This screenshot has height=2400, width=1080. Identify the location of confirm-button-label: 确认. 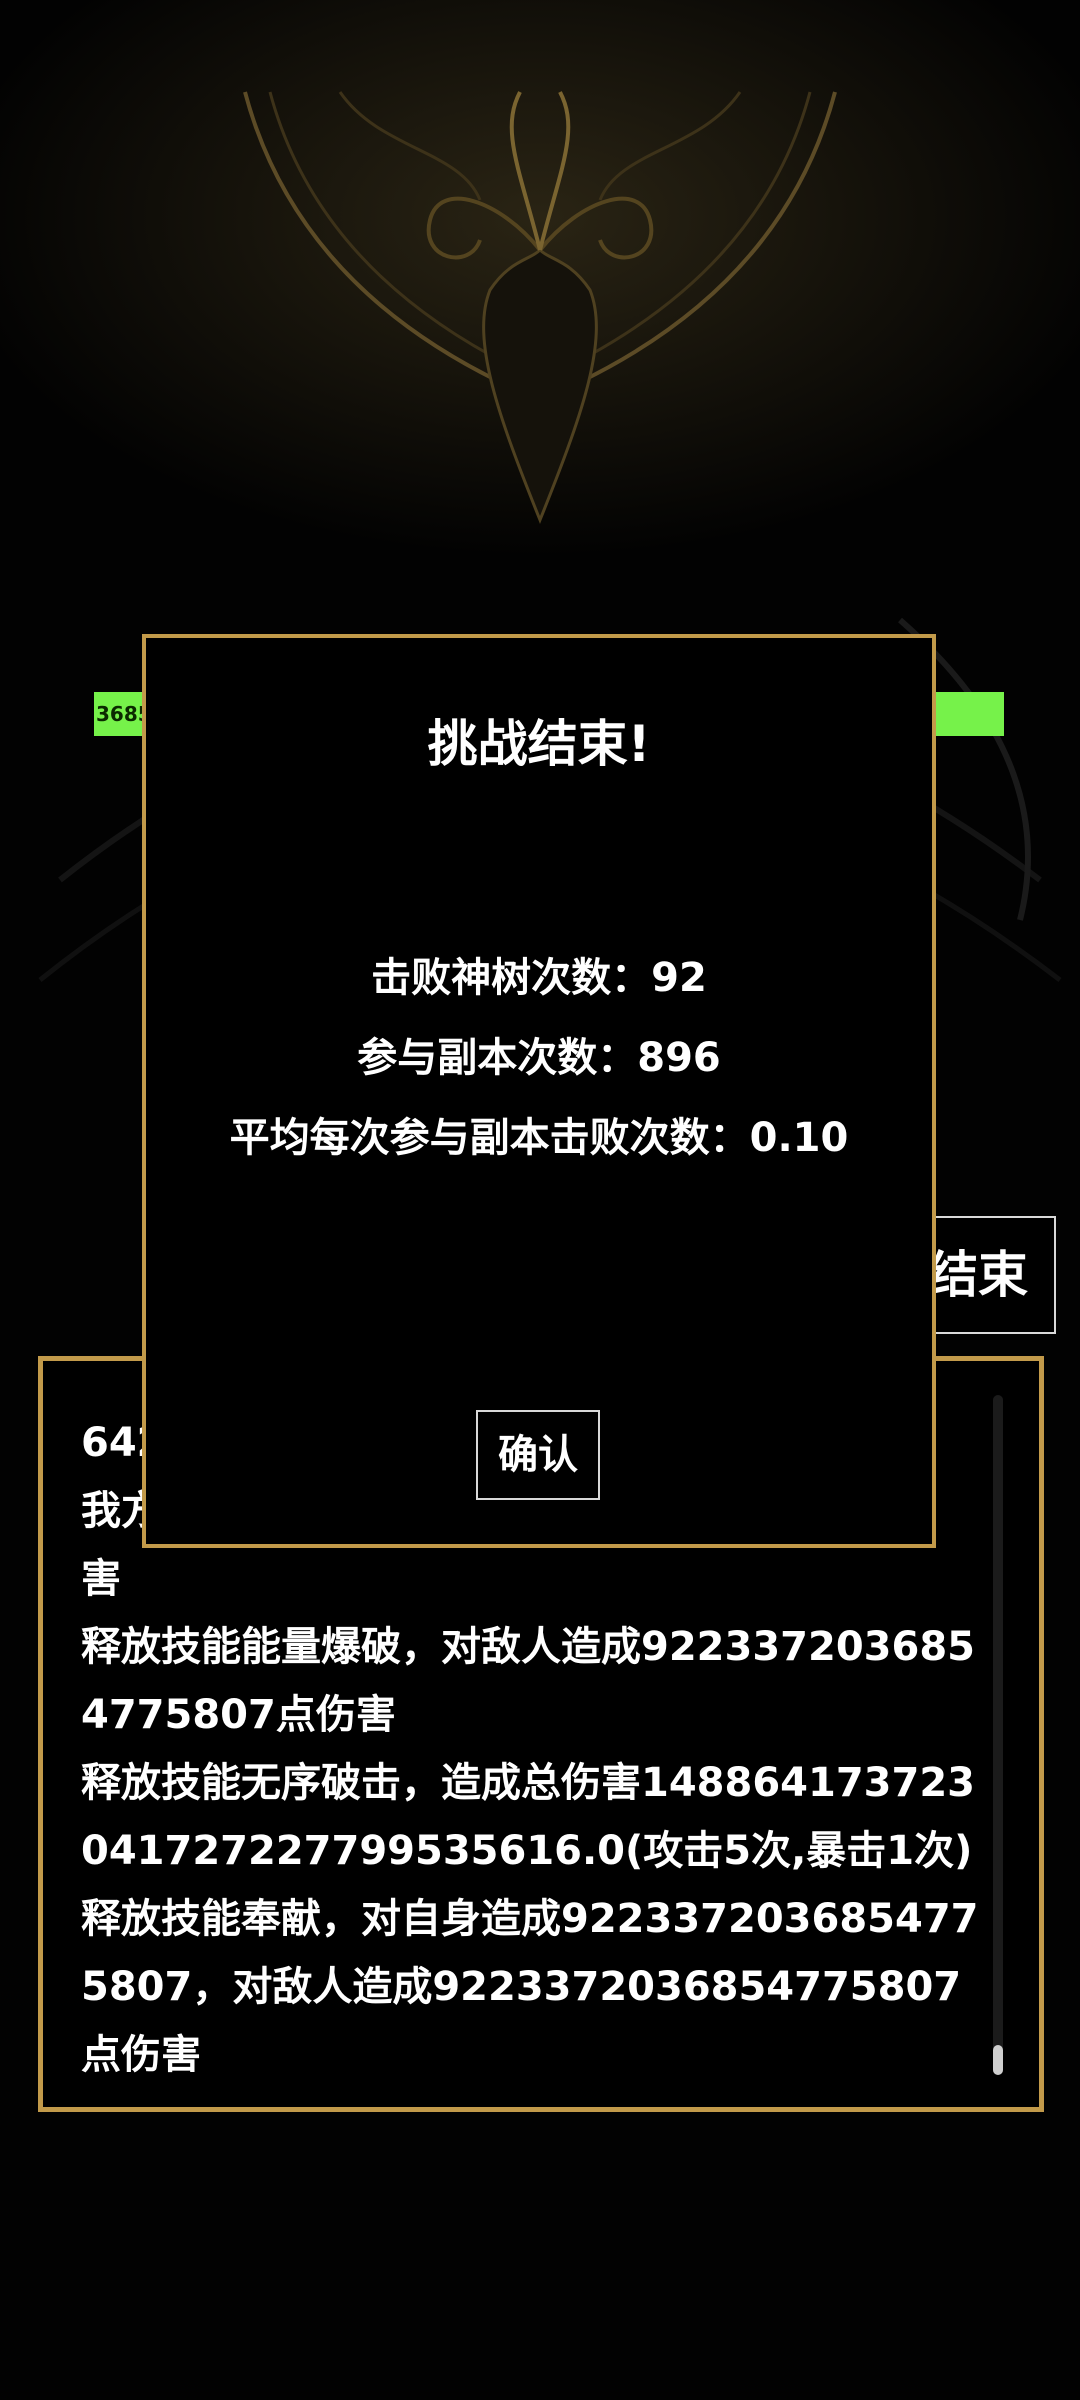
(538, 1455).